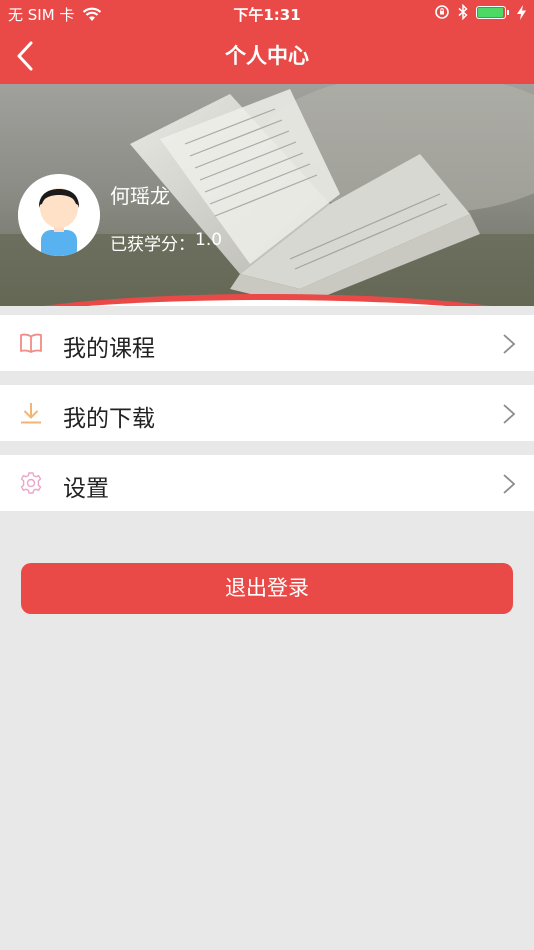 This screenshot has height=950, width=534. What do you see at coordinates (140, 196) in the screenshot?
I see `user-name: 何瑶龙` at bounding box center [140, 196].